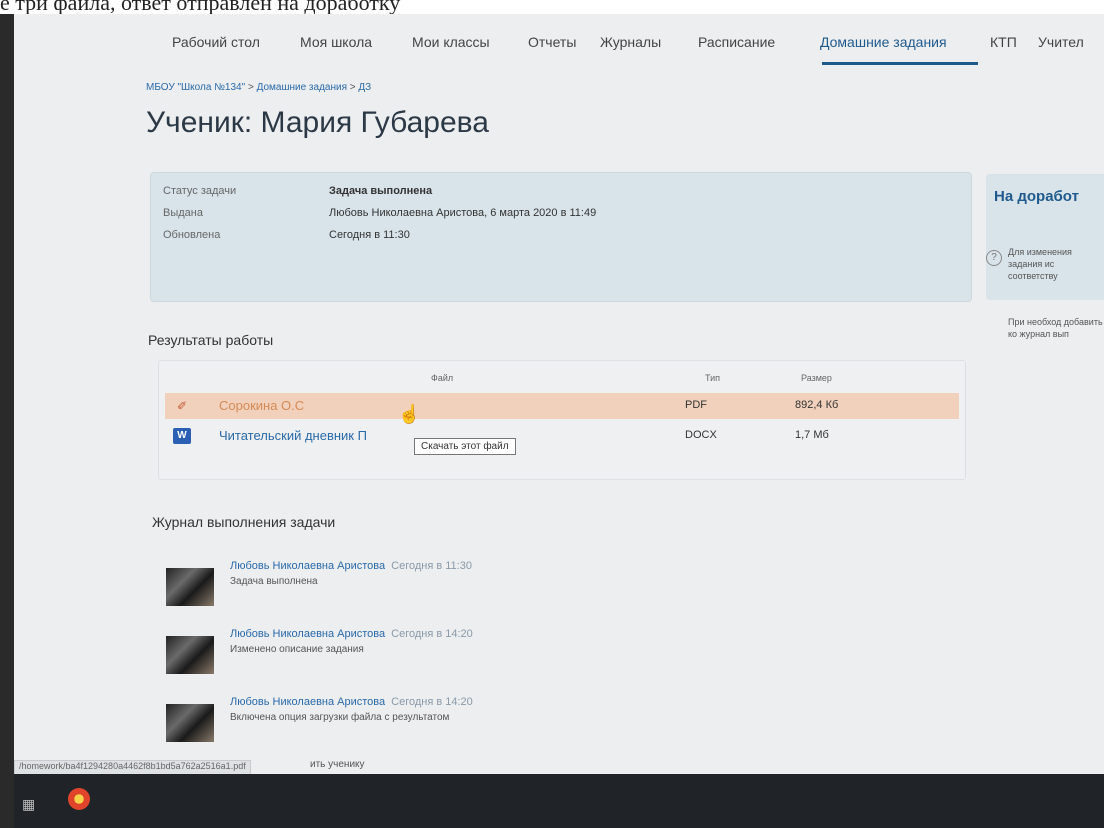 The width and height of the screenshot is (1104, 828). Describe the element at coordinates (381, 191) in the screenshot. I see `status-value: Задача выполнена` at that location.